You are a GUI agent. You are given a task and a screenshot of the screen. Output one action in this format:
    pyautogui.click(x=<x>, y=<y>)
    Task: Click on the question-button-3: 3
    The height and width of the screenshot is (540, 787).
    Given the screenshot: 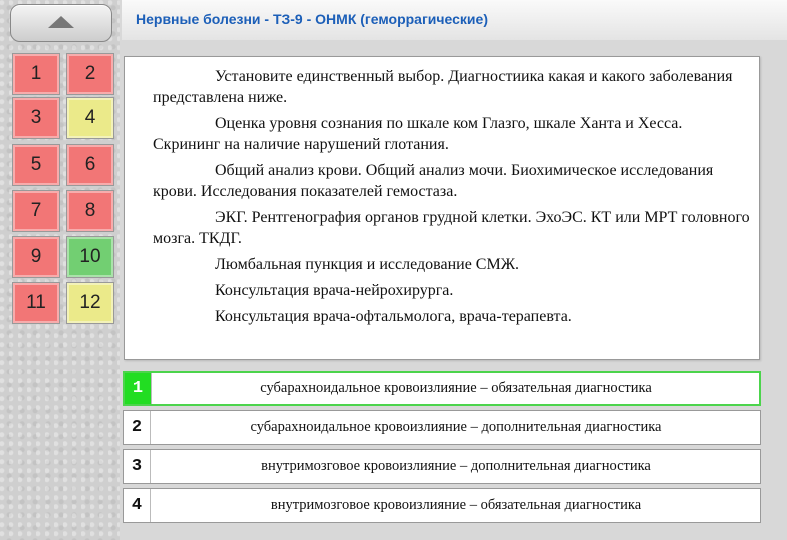 What is the action you would take?
    pyautogui.click(x=36, y=118)
    